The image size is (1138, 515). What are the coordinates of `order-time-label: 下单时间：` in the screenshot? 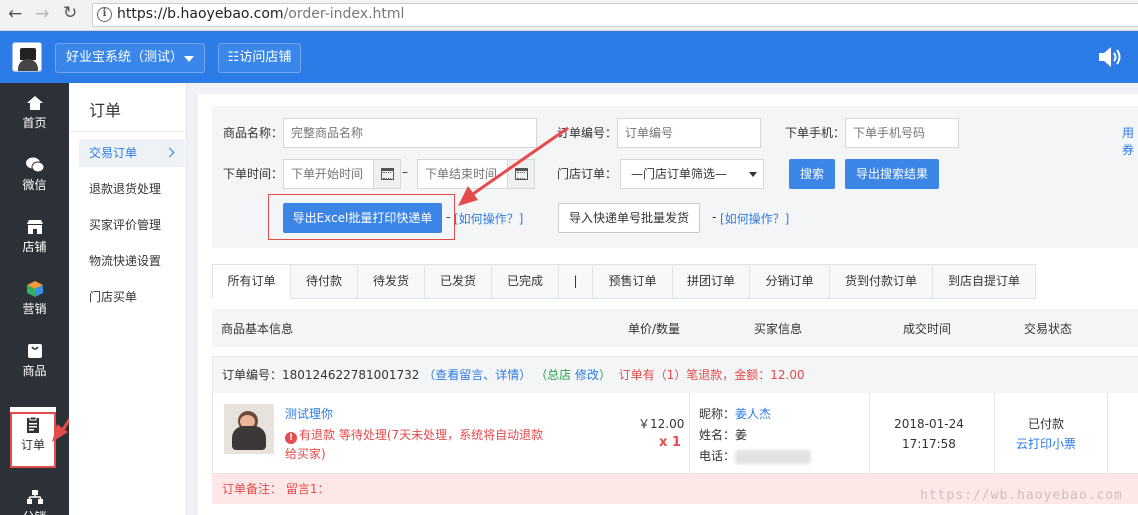 It's located at (253, 174).